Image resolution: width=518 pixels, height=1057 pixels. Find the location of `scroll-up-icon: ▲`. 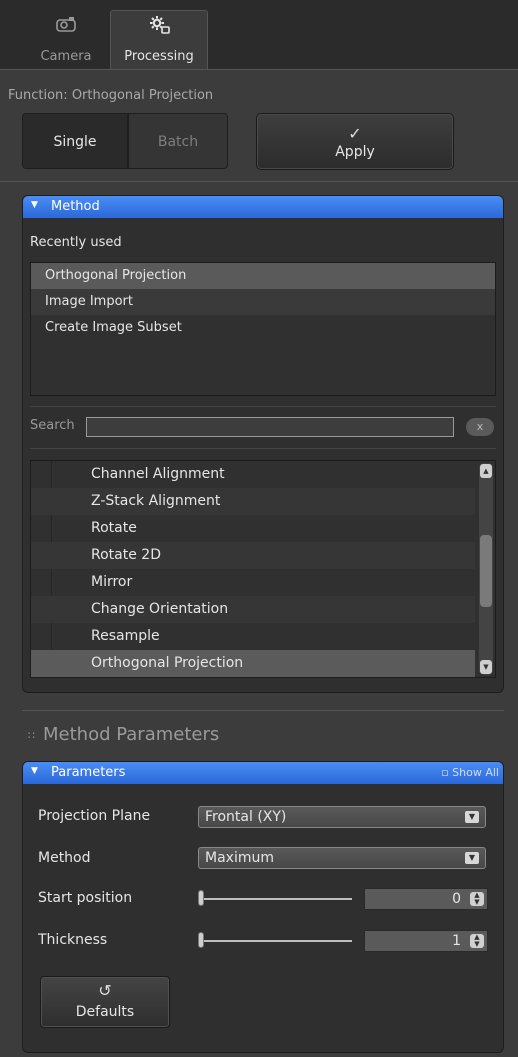

scroll-up-icon: ▲ is located at coordinates (486, 471).